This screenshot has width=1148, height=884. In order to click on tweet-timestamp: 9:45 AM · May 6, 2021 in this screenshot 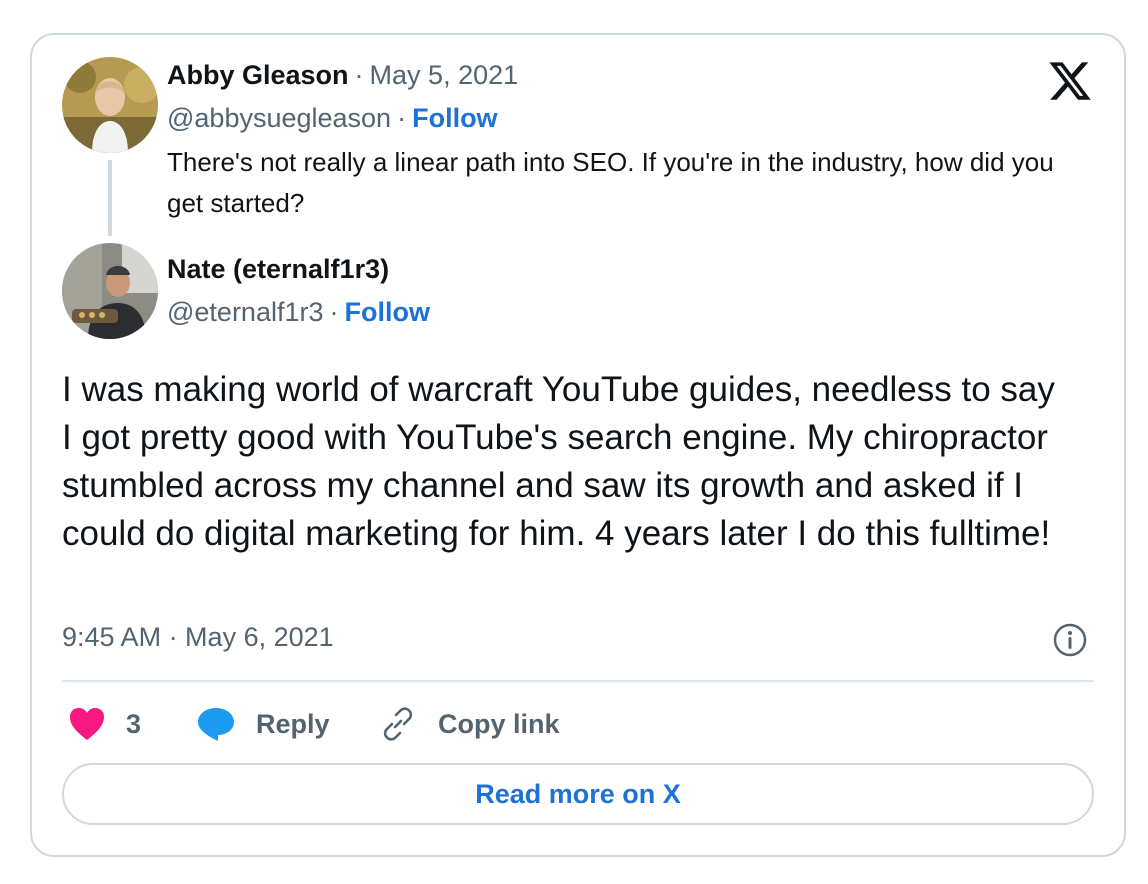, I will do `click(198, 637)`.